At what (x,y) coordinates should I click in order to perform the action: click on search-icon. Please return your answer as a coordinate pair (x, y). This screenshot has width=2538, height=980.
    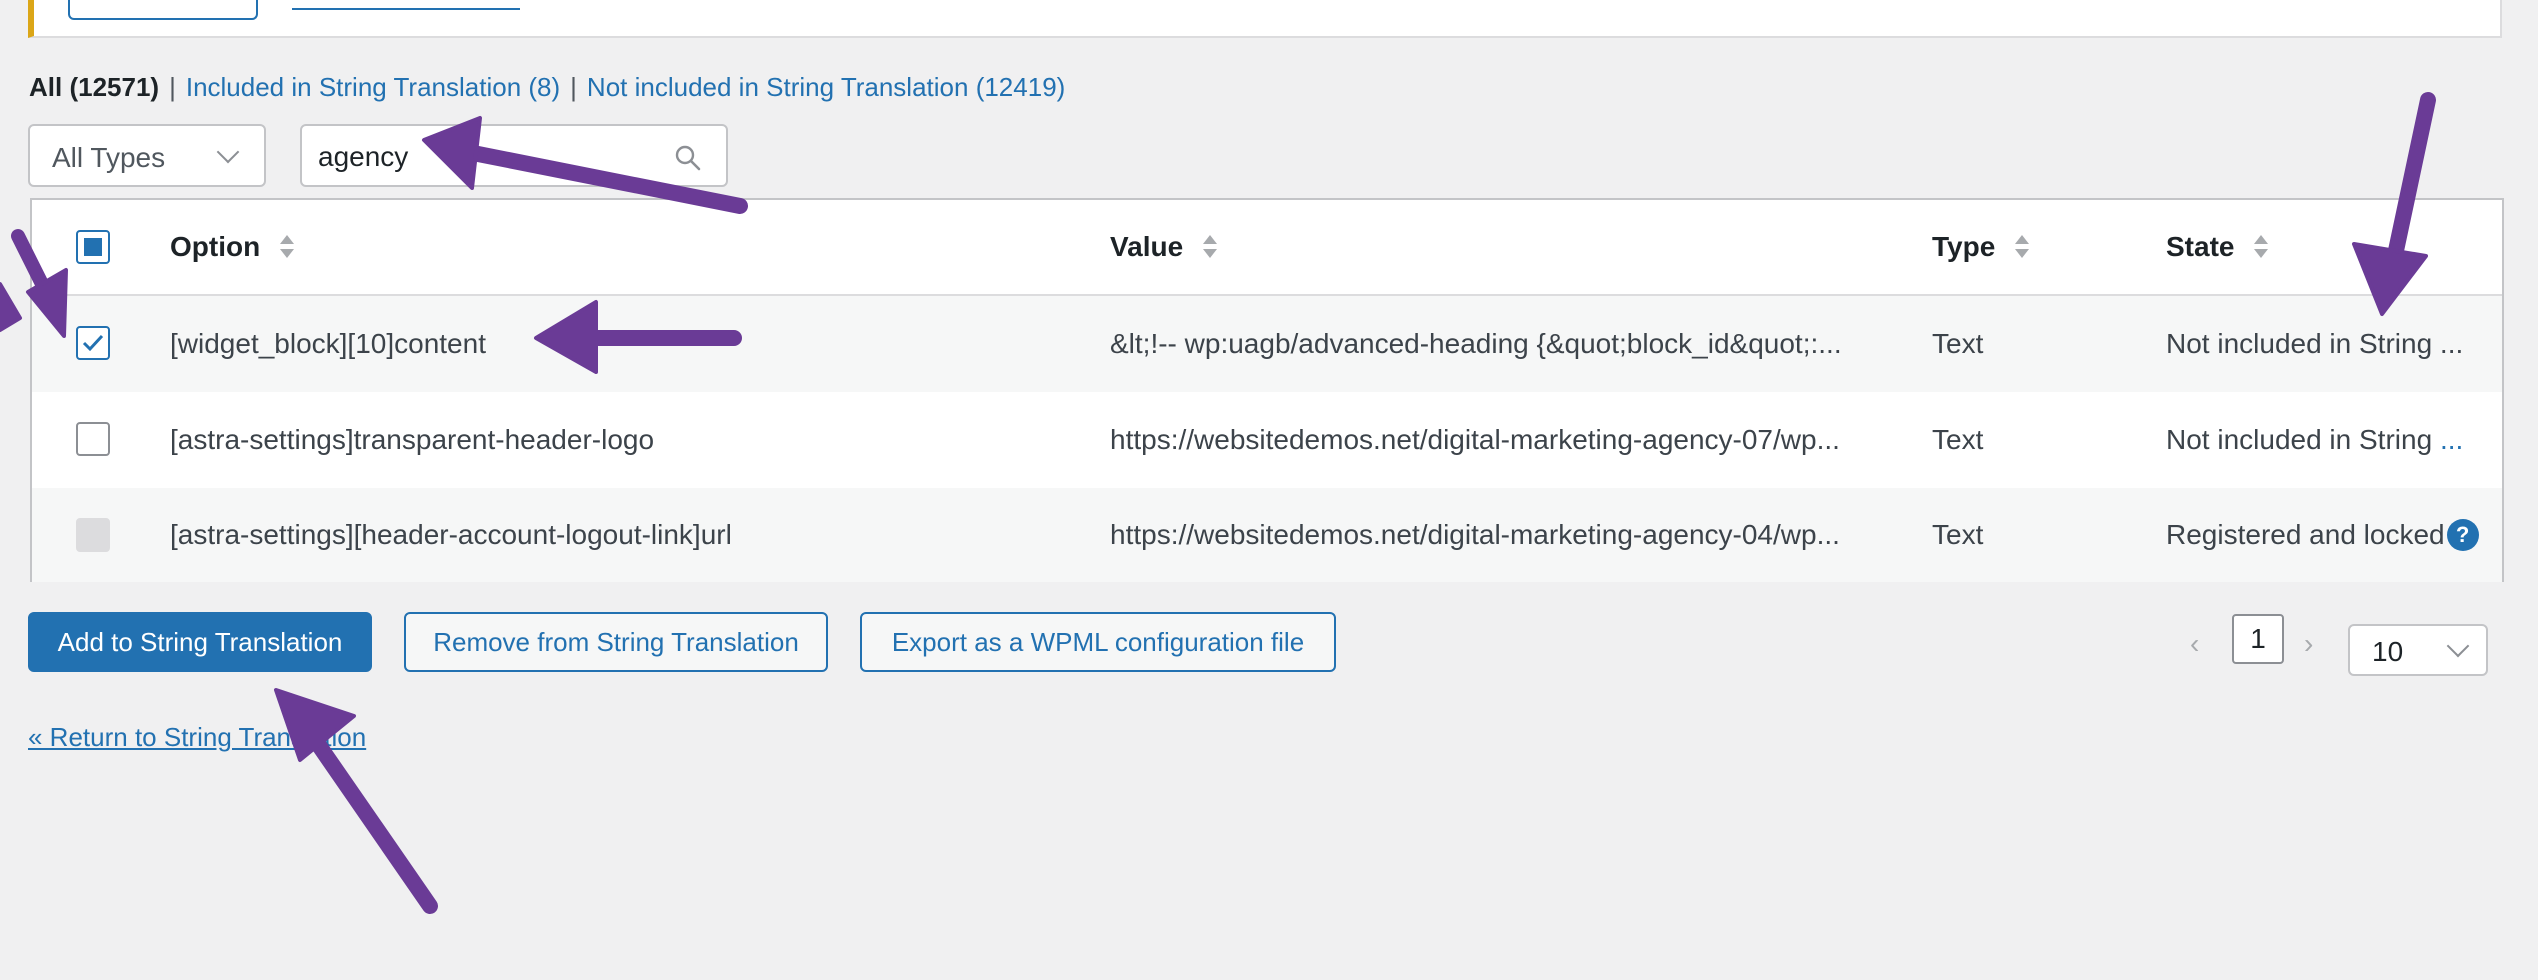
    Looking at the image, I should click on (688, 160).